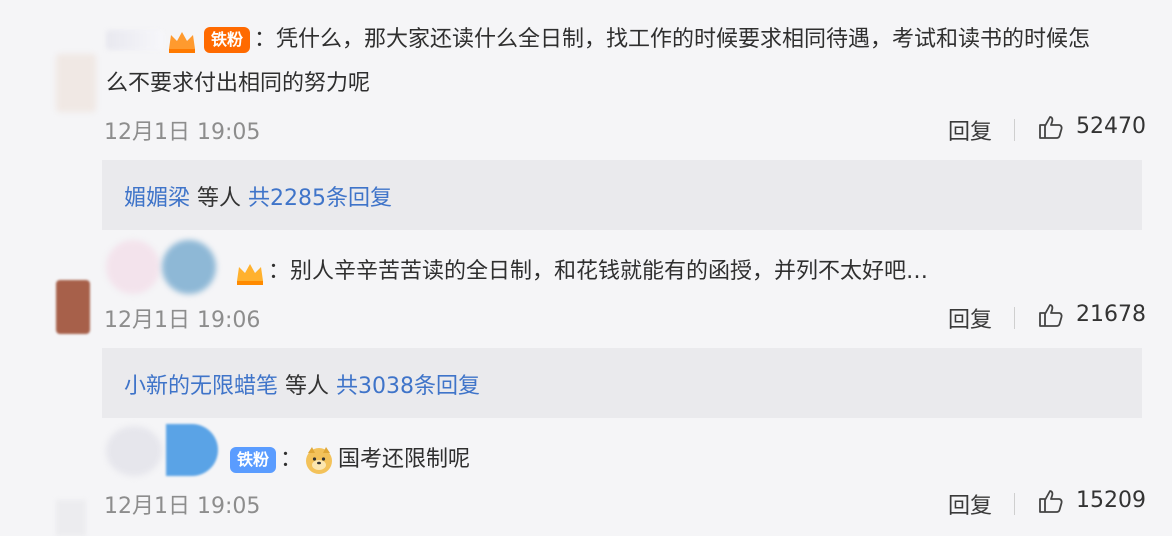 This screenshot has height=536, width=1172. What do you see at coordinates (625, 318) in the screenshot?
I see `comment-meta: 12月1日 19:06 回复 21678` at bounding box center [625, 318].